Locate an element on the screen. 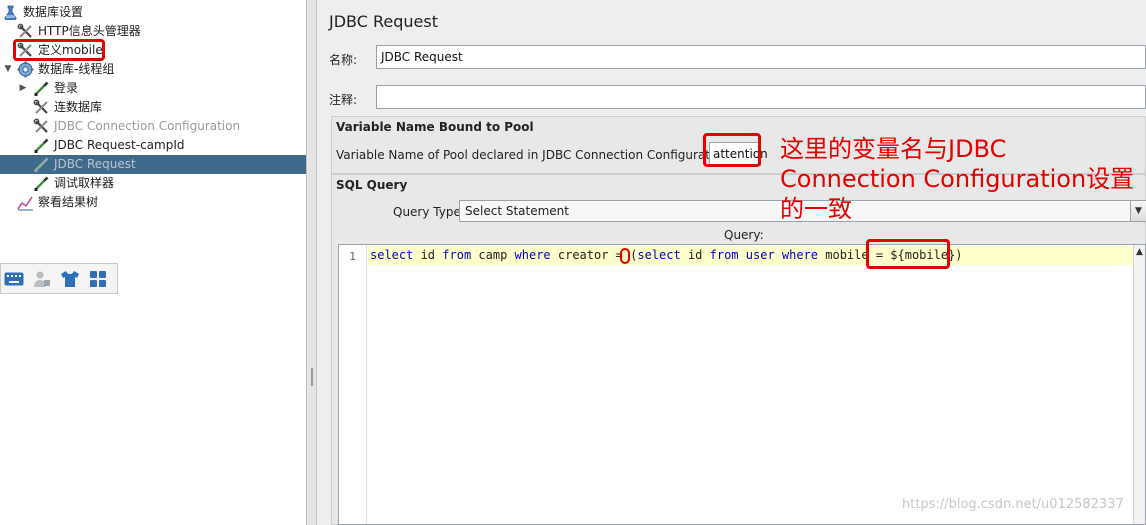  splitter-grip is located at coordinates (312, 377).